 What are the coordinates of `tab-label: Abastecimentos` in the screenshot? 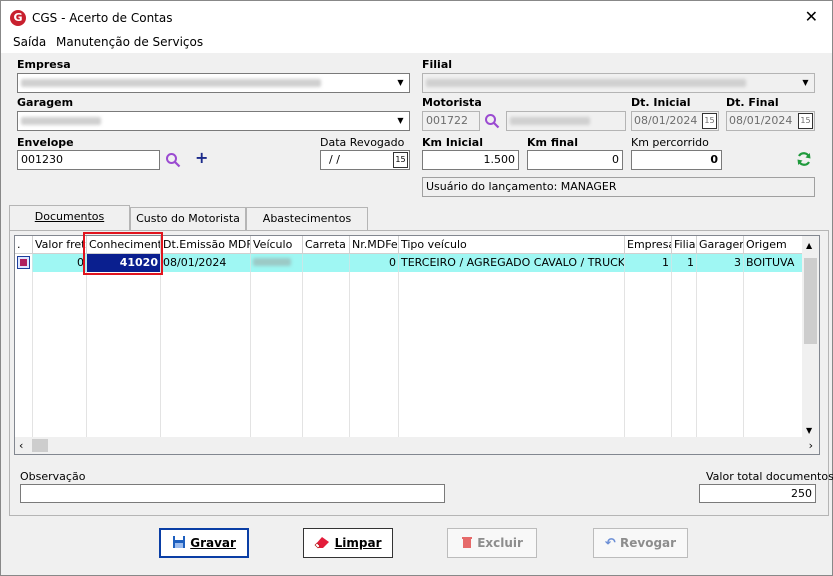 It's located at (307, 218).